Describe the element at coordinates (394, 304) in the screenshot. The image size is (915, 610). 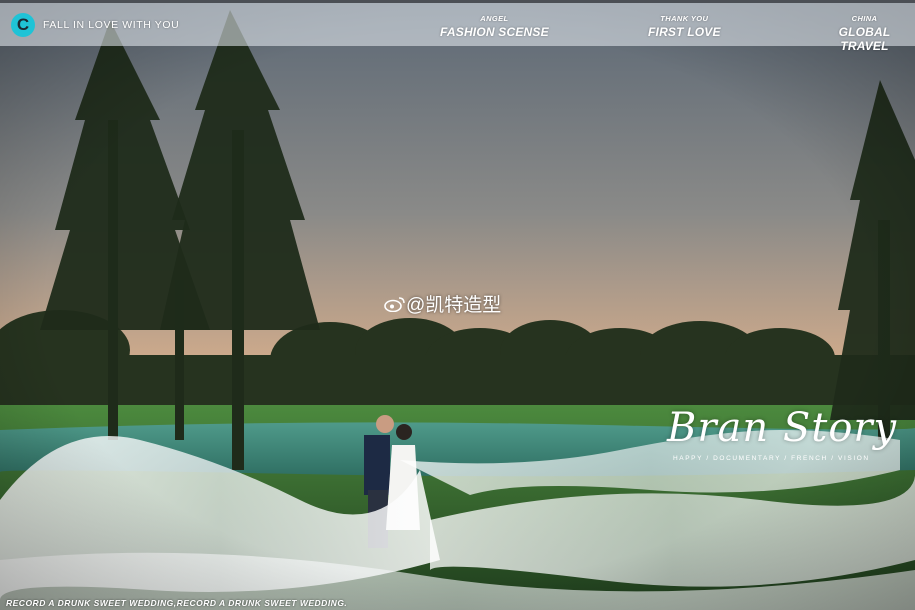
I see `weibo-icon` at that location.